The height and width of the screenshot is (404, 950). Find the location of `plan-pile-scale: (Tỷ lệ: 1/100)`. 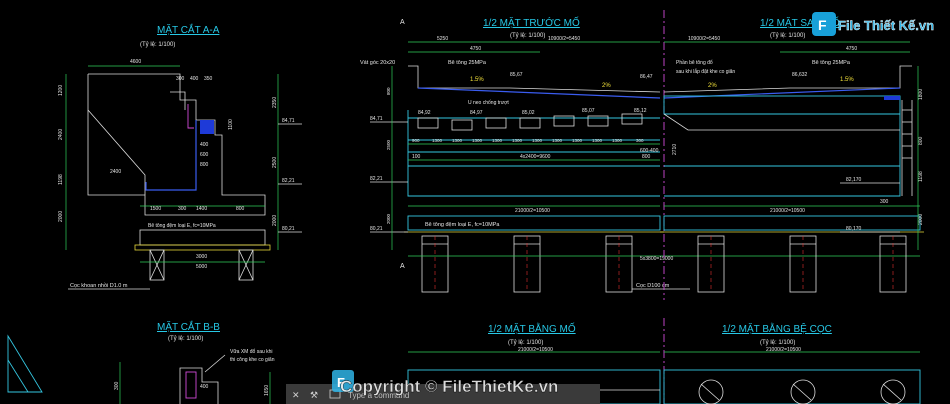

plan-pile-scale: (Tỷ lệ: 1/100) is located at coordinates (777, 342).